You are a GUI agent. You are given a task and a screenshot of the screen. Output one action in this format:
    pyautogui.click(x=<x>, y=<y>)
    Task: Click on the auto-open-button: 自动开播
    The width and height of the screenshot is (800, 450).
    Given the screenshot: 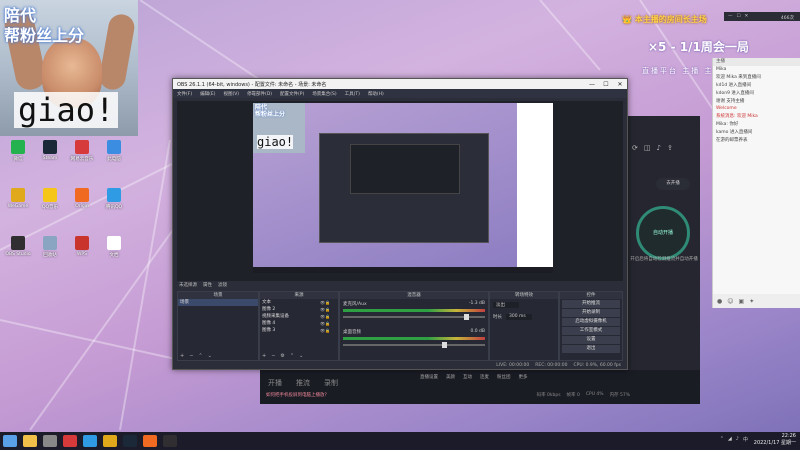 What is the action you would take?
    pyautogui.click(x=663, y=233)
    